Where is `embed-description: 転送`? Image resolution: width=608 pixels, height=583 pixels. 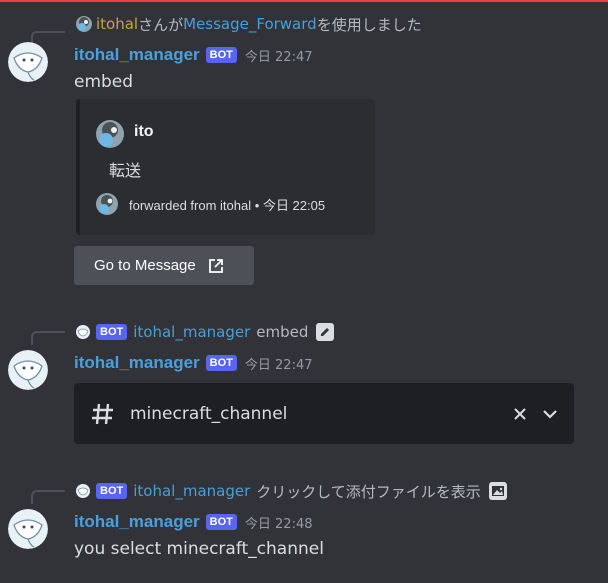
embed-description: 転送 is located at coordinates (125, 170).